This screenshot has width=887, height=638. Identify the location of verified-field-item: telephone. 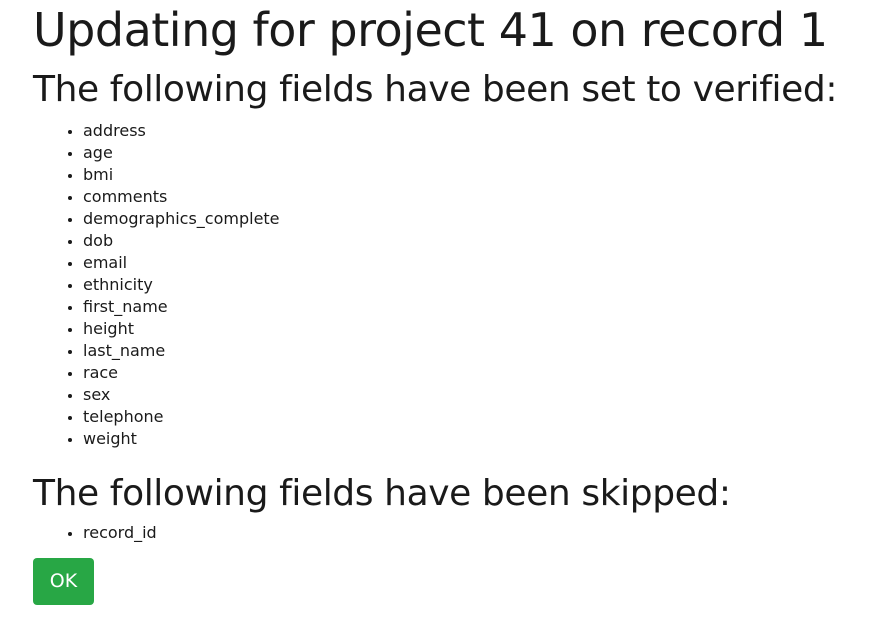
(485, 417).